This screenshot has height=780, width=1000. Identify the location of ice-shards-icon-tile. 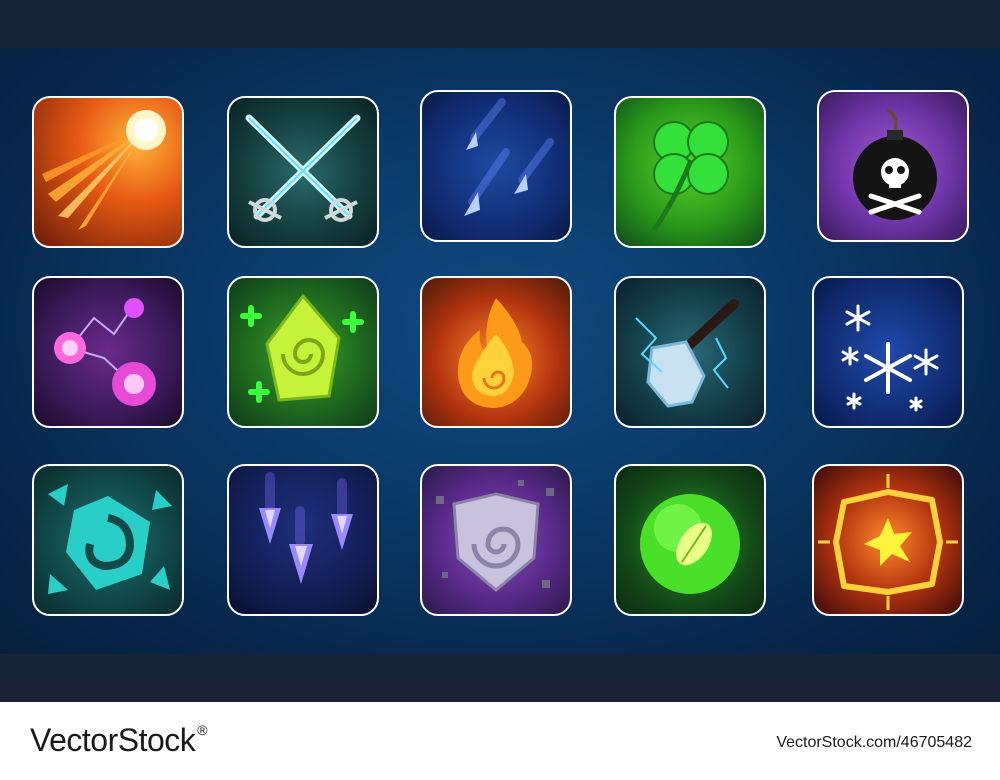
(496, 166).